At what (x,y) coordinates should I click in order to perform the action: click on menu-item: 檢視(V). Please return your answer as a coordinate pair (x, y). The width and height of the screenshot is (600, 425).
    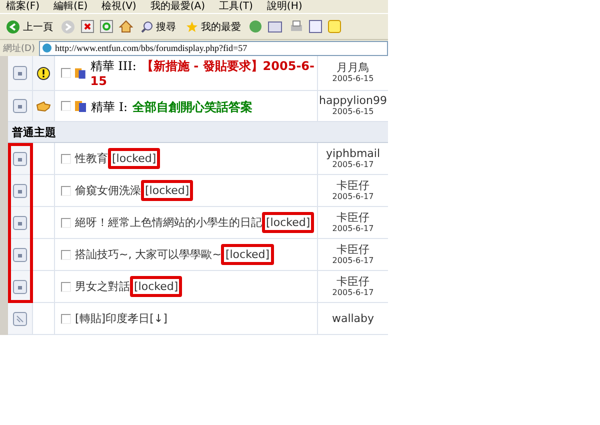
    Looking at the image, I should click on (119, 6).